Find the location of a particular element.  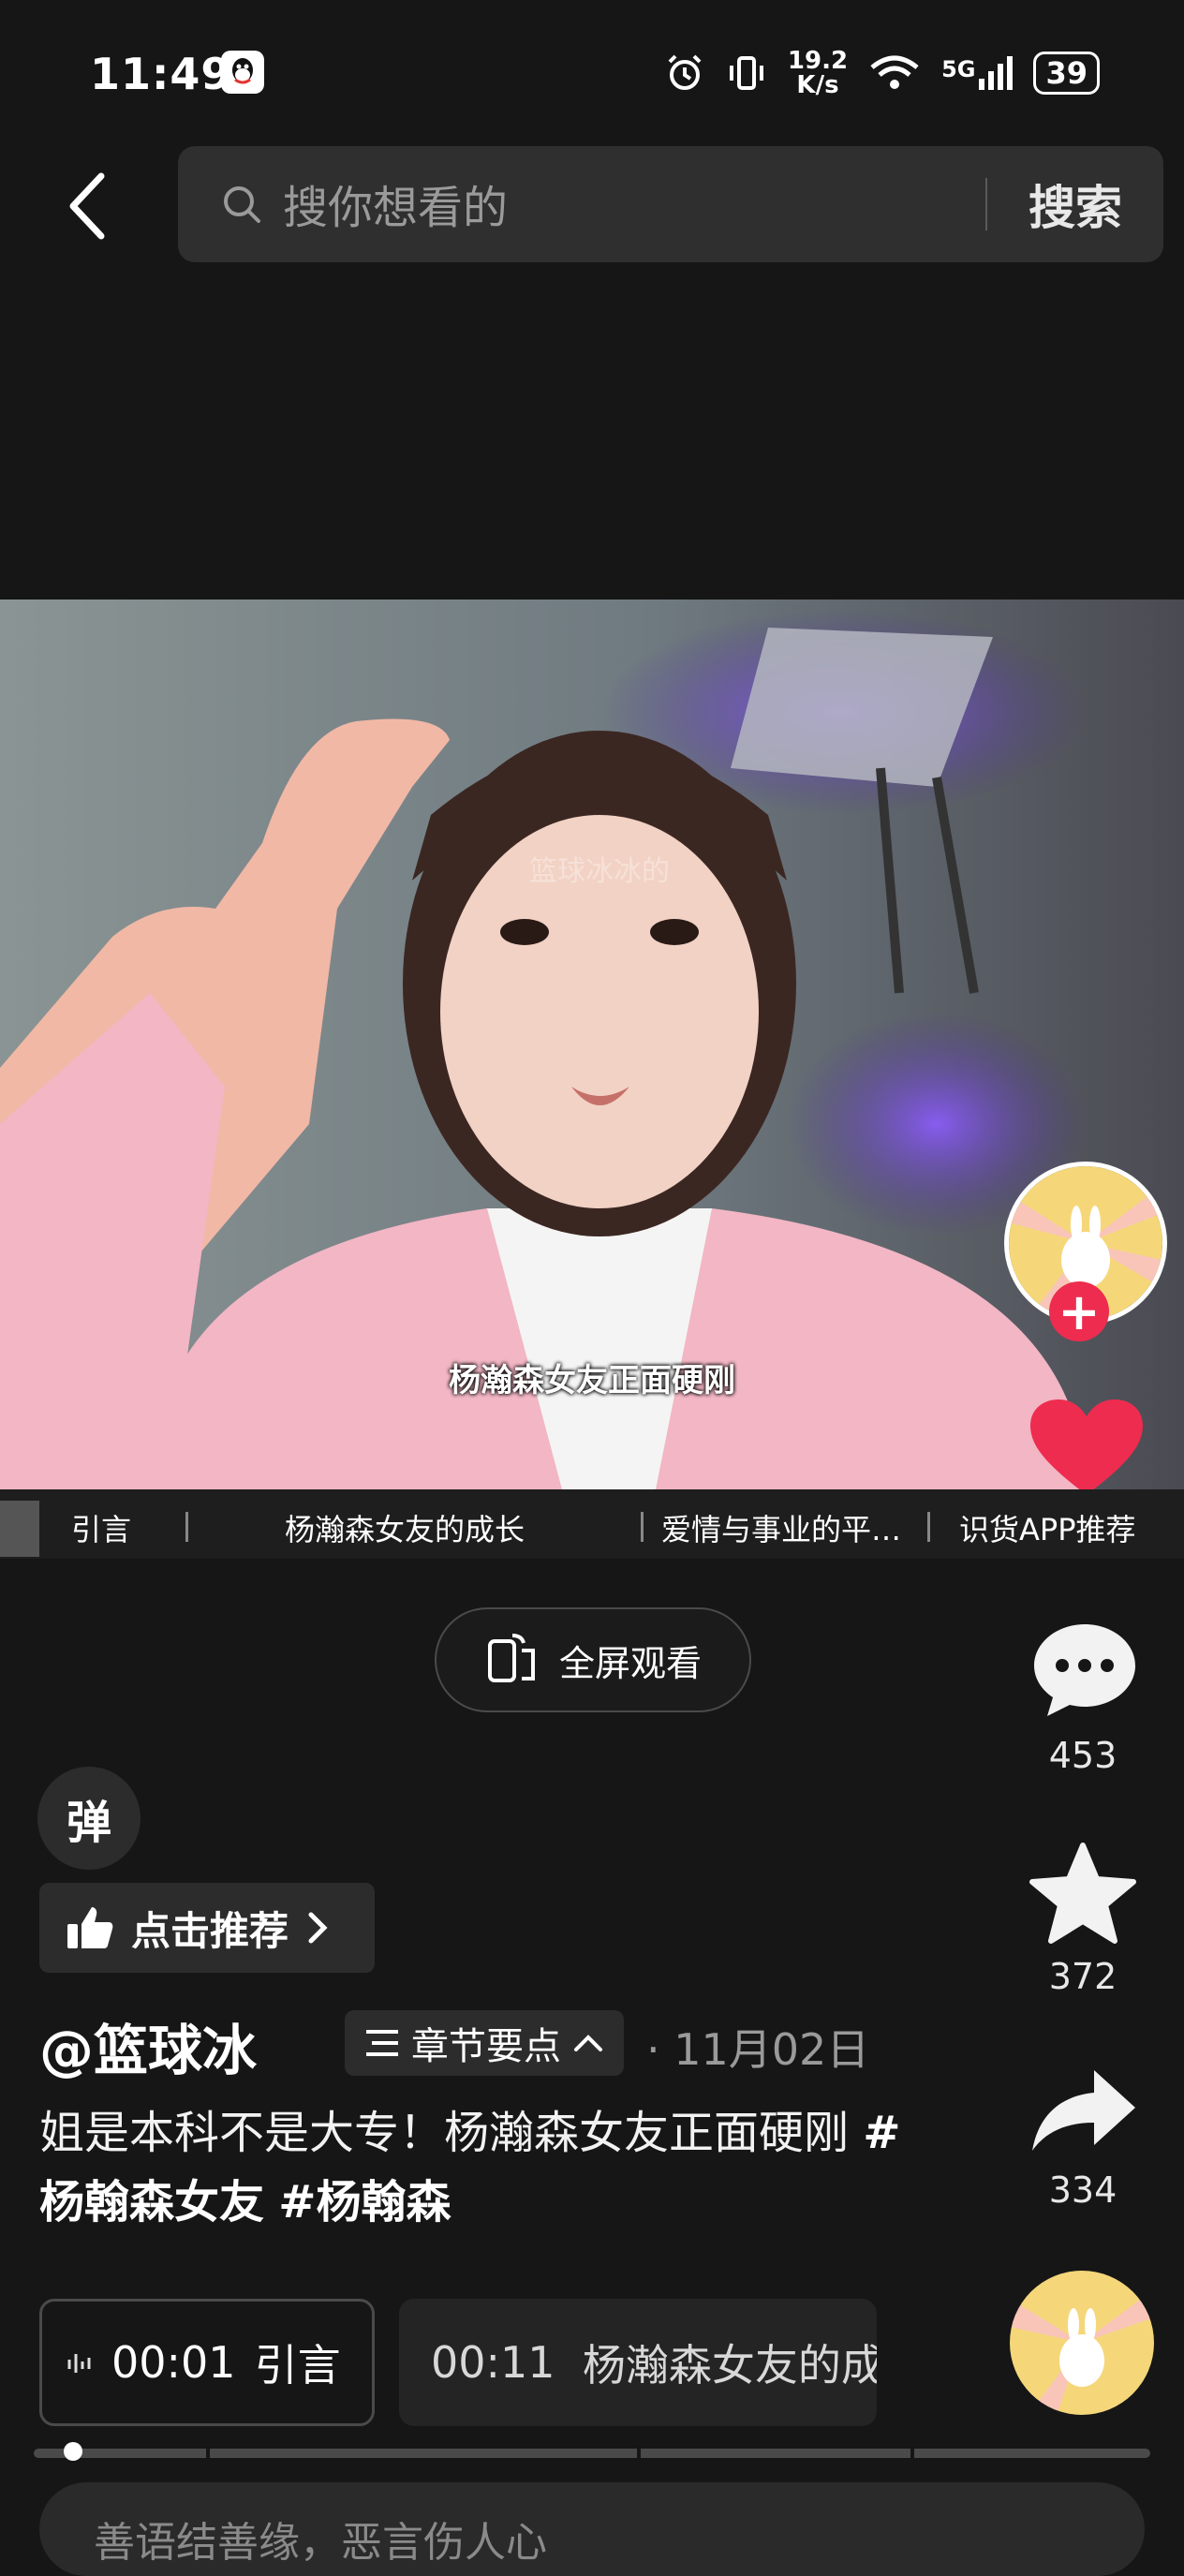

speed-value: 19.2 is located at coordinates (818, 61).